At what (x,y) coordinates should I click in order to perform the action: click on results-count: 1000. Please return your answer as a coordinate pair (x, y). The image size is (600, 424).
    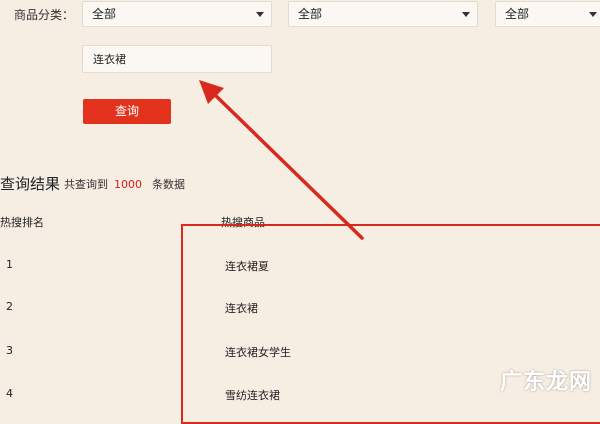
    Looking at the image, I should click on (128, 184).